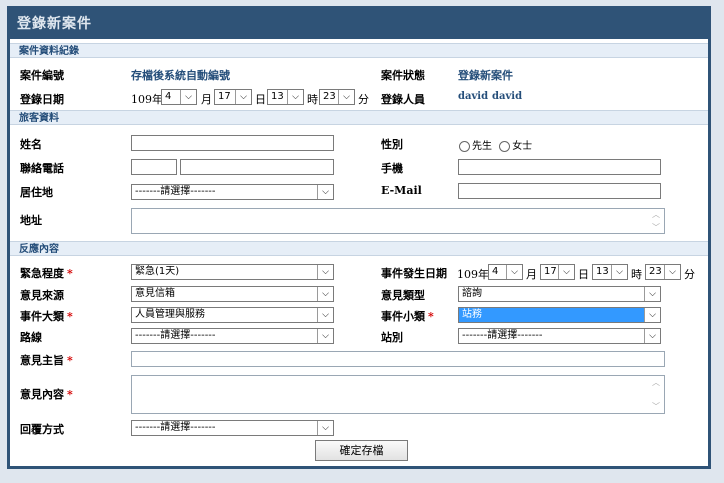  Describe the element at coordinates (147, 99) in the screenshot. I see `register-year: 109年` at that location.